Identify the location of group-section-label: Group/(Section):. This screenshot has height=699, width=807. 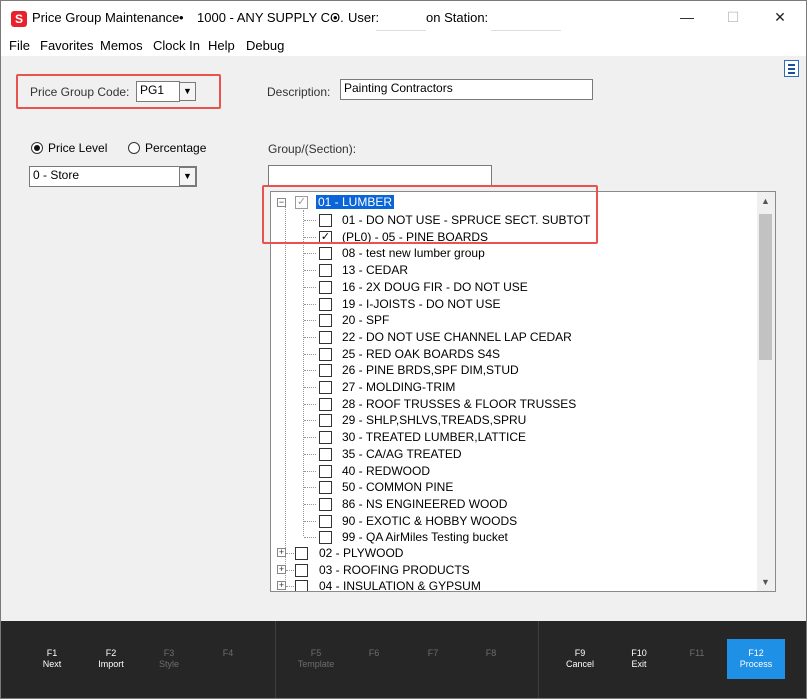
(312, 149).